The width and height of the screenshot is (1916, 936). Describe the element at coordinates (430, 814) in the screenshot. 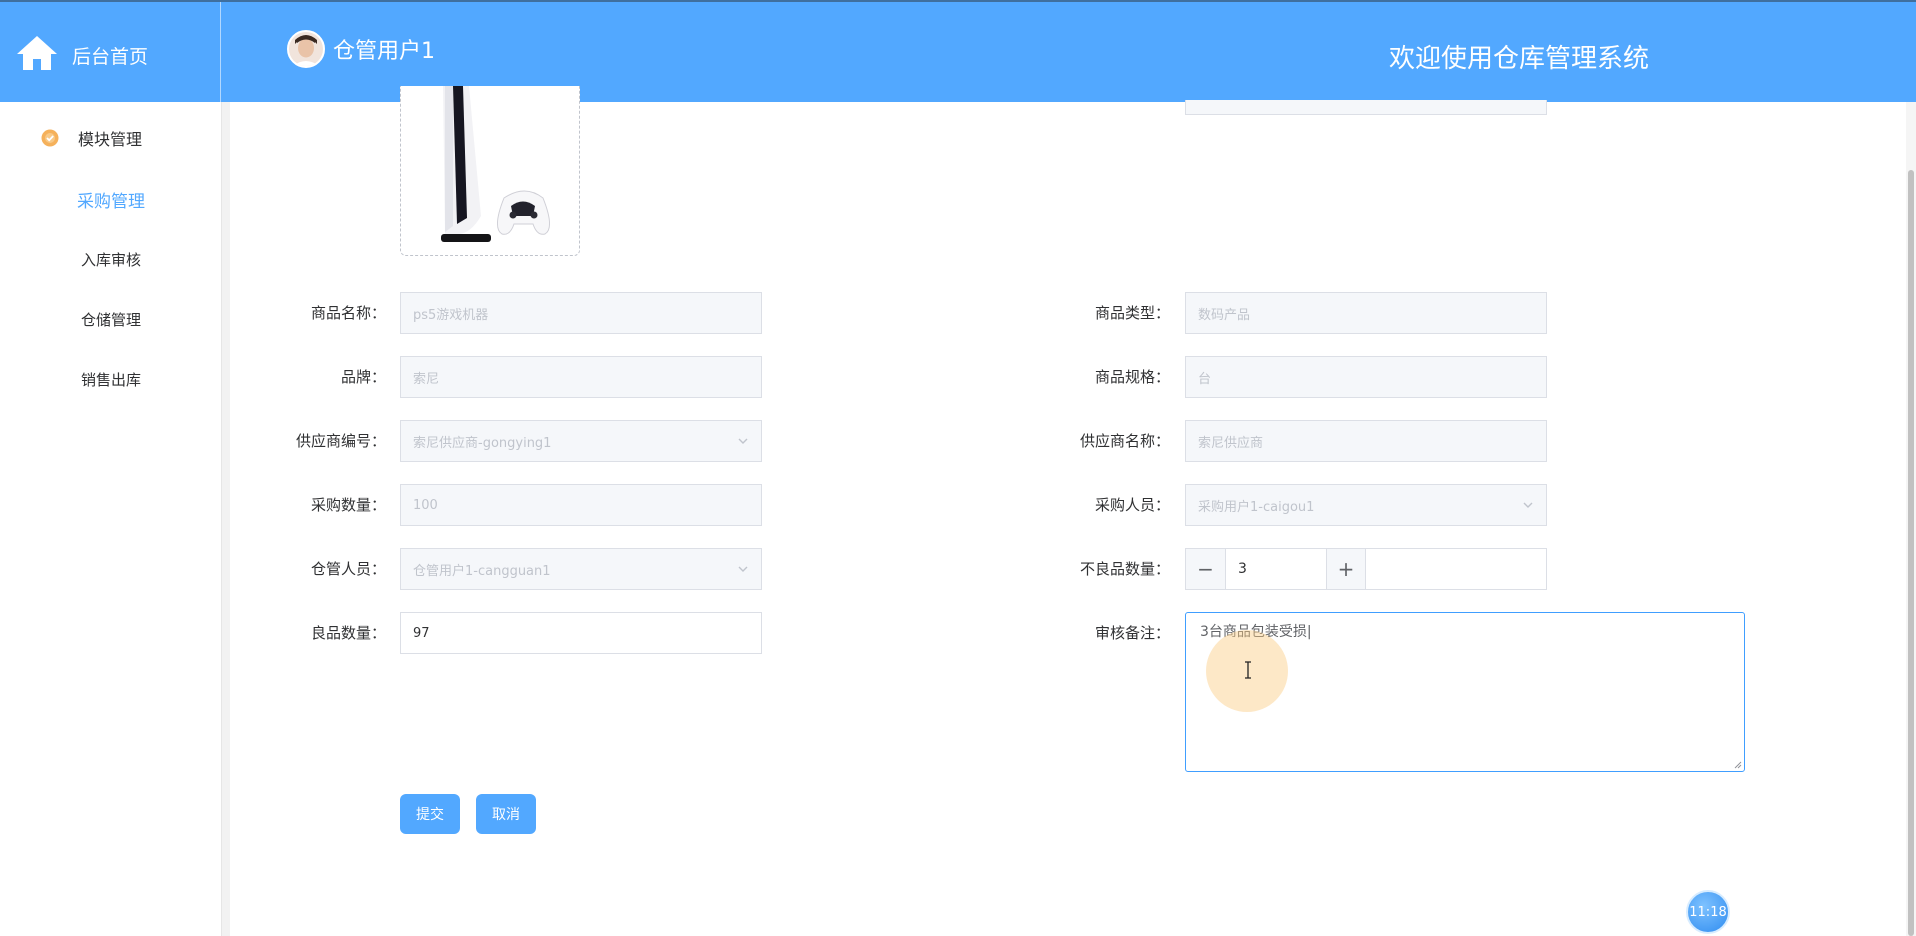

I see `submit-button: 提交` at that location.